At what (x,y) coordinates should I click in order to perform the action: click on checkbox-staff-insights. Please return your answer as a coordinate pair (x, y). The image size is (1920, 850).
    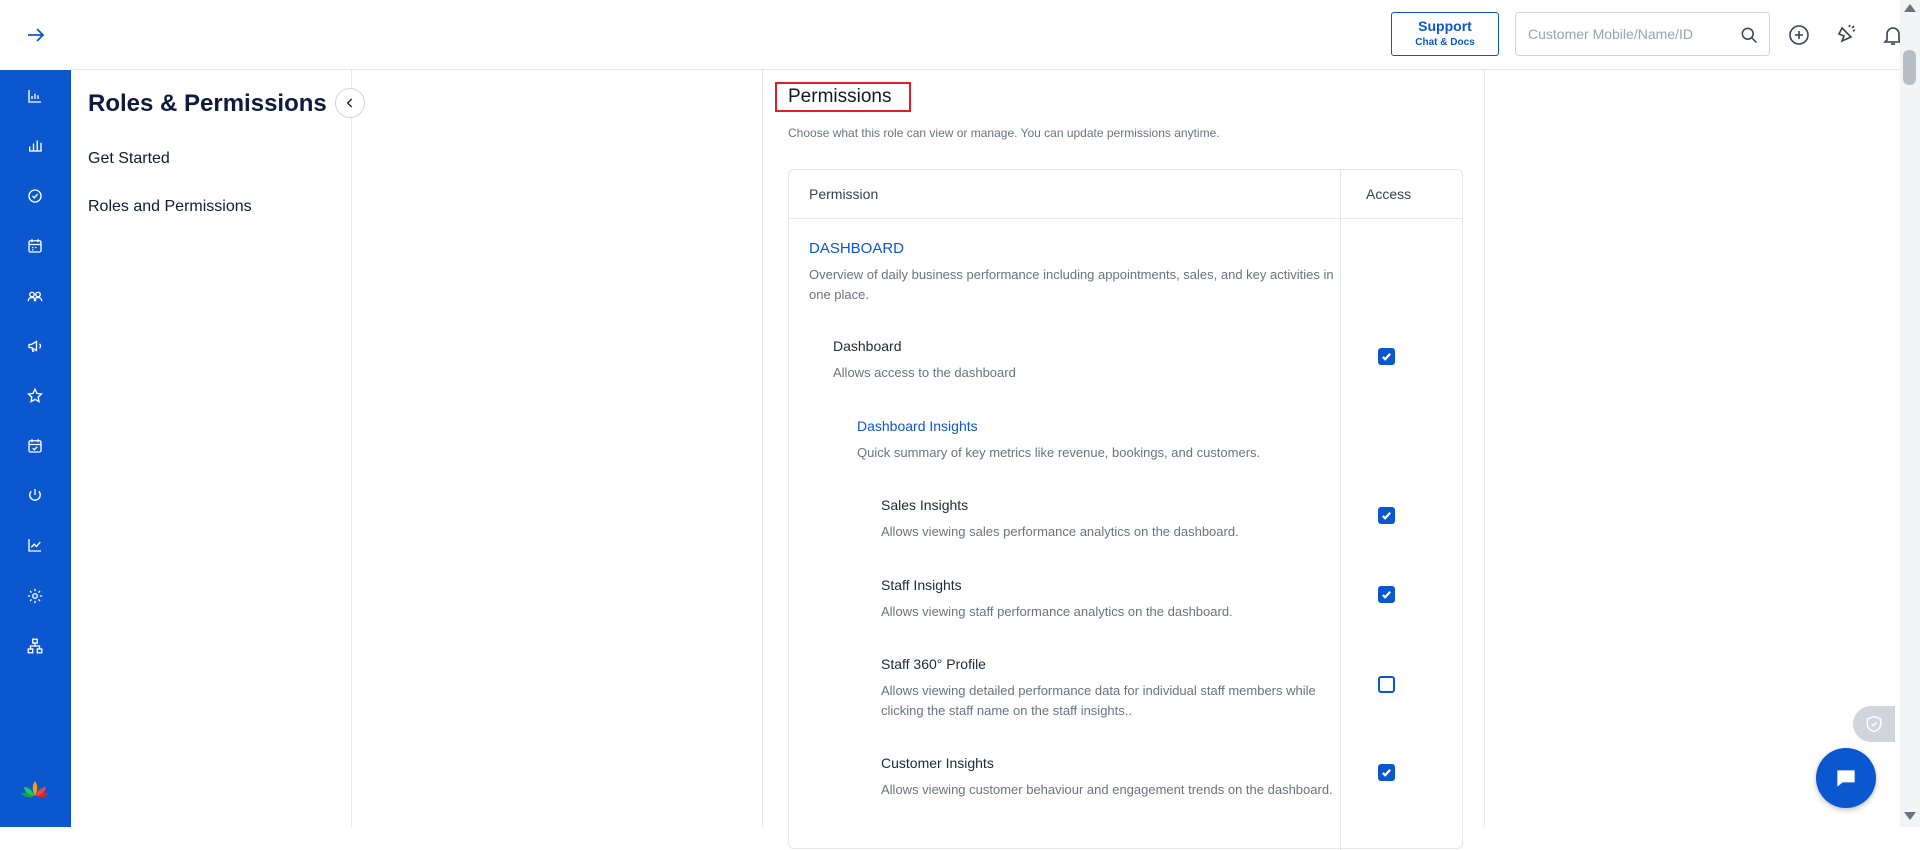
    Looking at the image, I should click on (1386, 594).